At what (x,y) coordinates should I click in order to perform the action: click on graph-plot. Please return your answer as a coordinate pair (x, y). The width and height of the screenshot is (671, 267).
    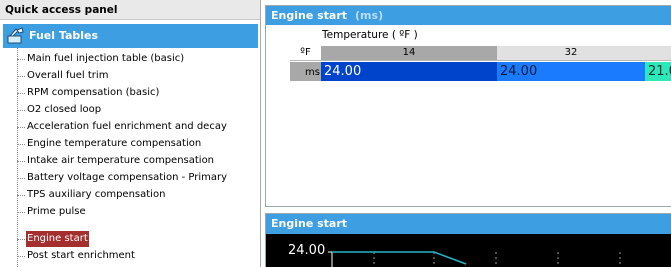
    Looking at the image, I should click on (474, 259).